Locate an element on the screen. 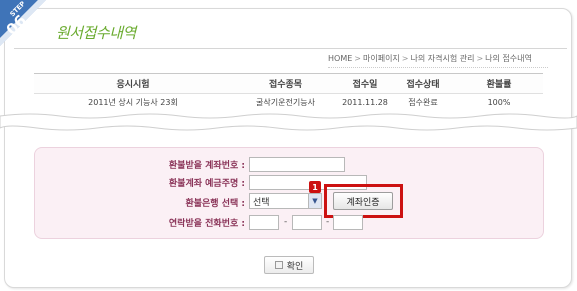  breadcrumb-mypage: 마이페이지 is located at coordinates (381, 58).